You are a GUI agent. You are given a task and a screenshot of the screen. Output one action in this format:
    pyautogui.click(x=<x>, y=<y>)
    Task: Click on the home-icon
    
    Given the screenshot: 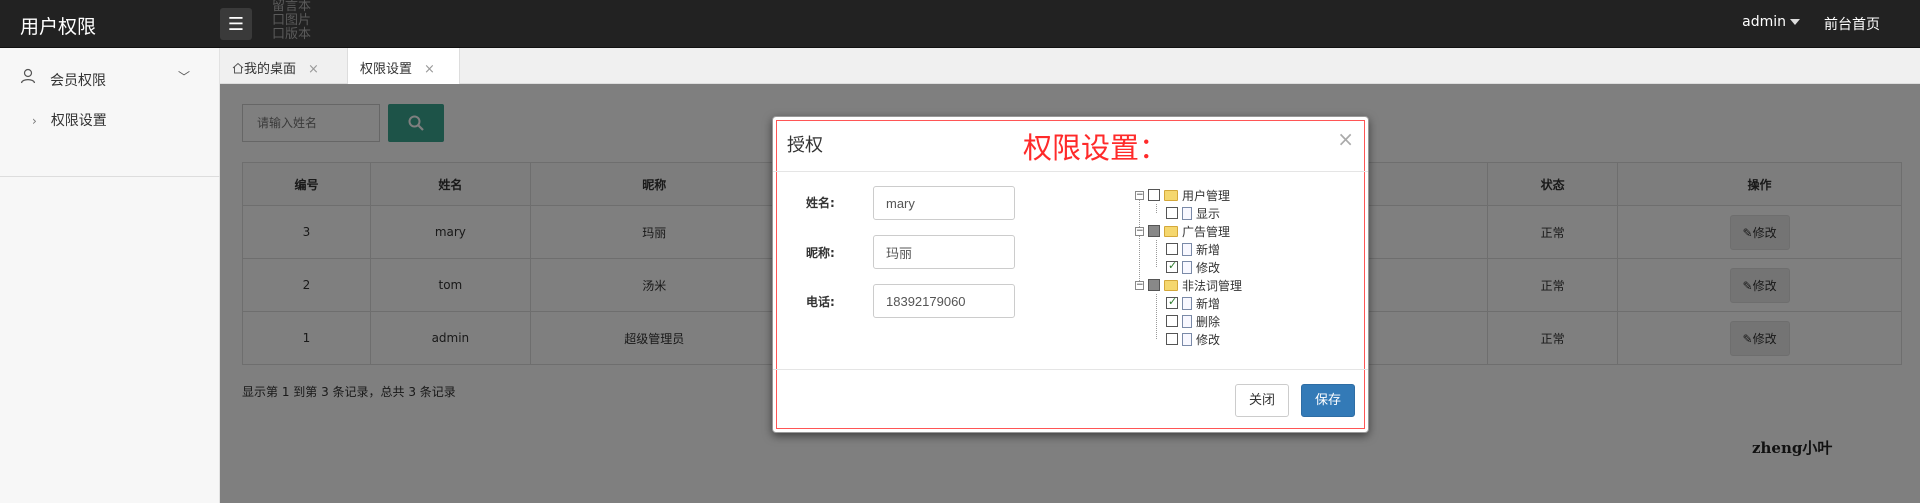 What is the action you would take?
    pyautogui.click(x=238, y=68)
    